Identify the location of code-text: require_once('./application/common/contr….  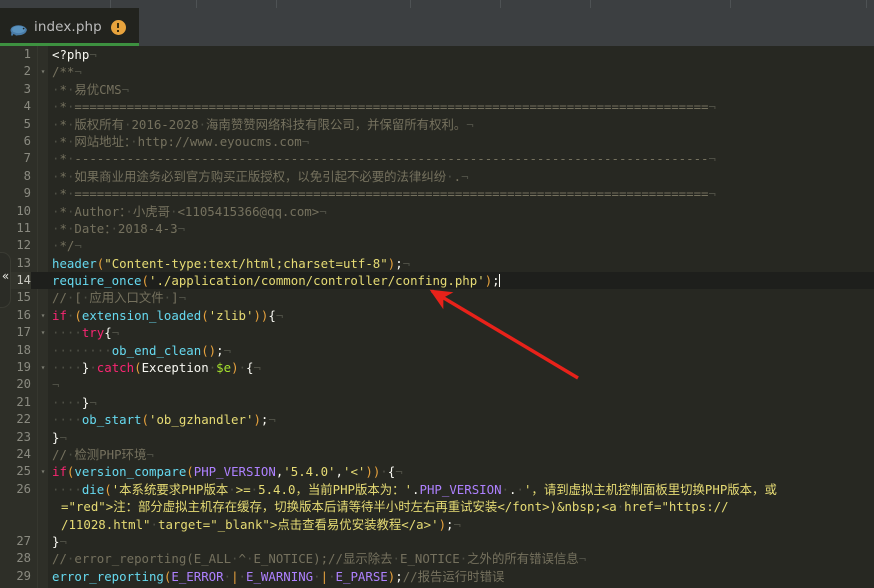
(276, 281).